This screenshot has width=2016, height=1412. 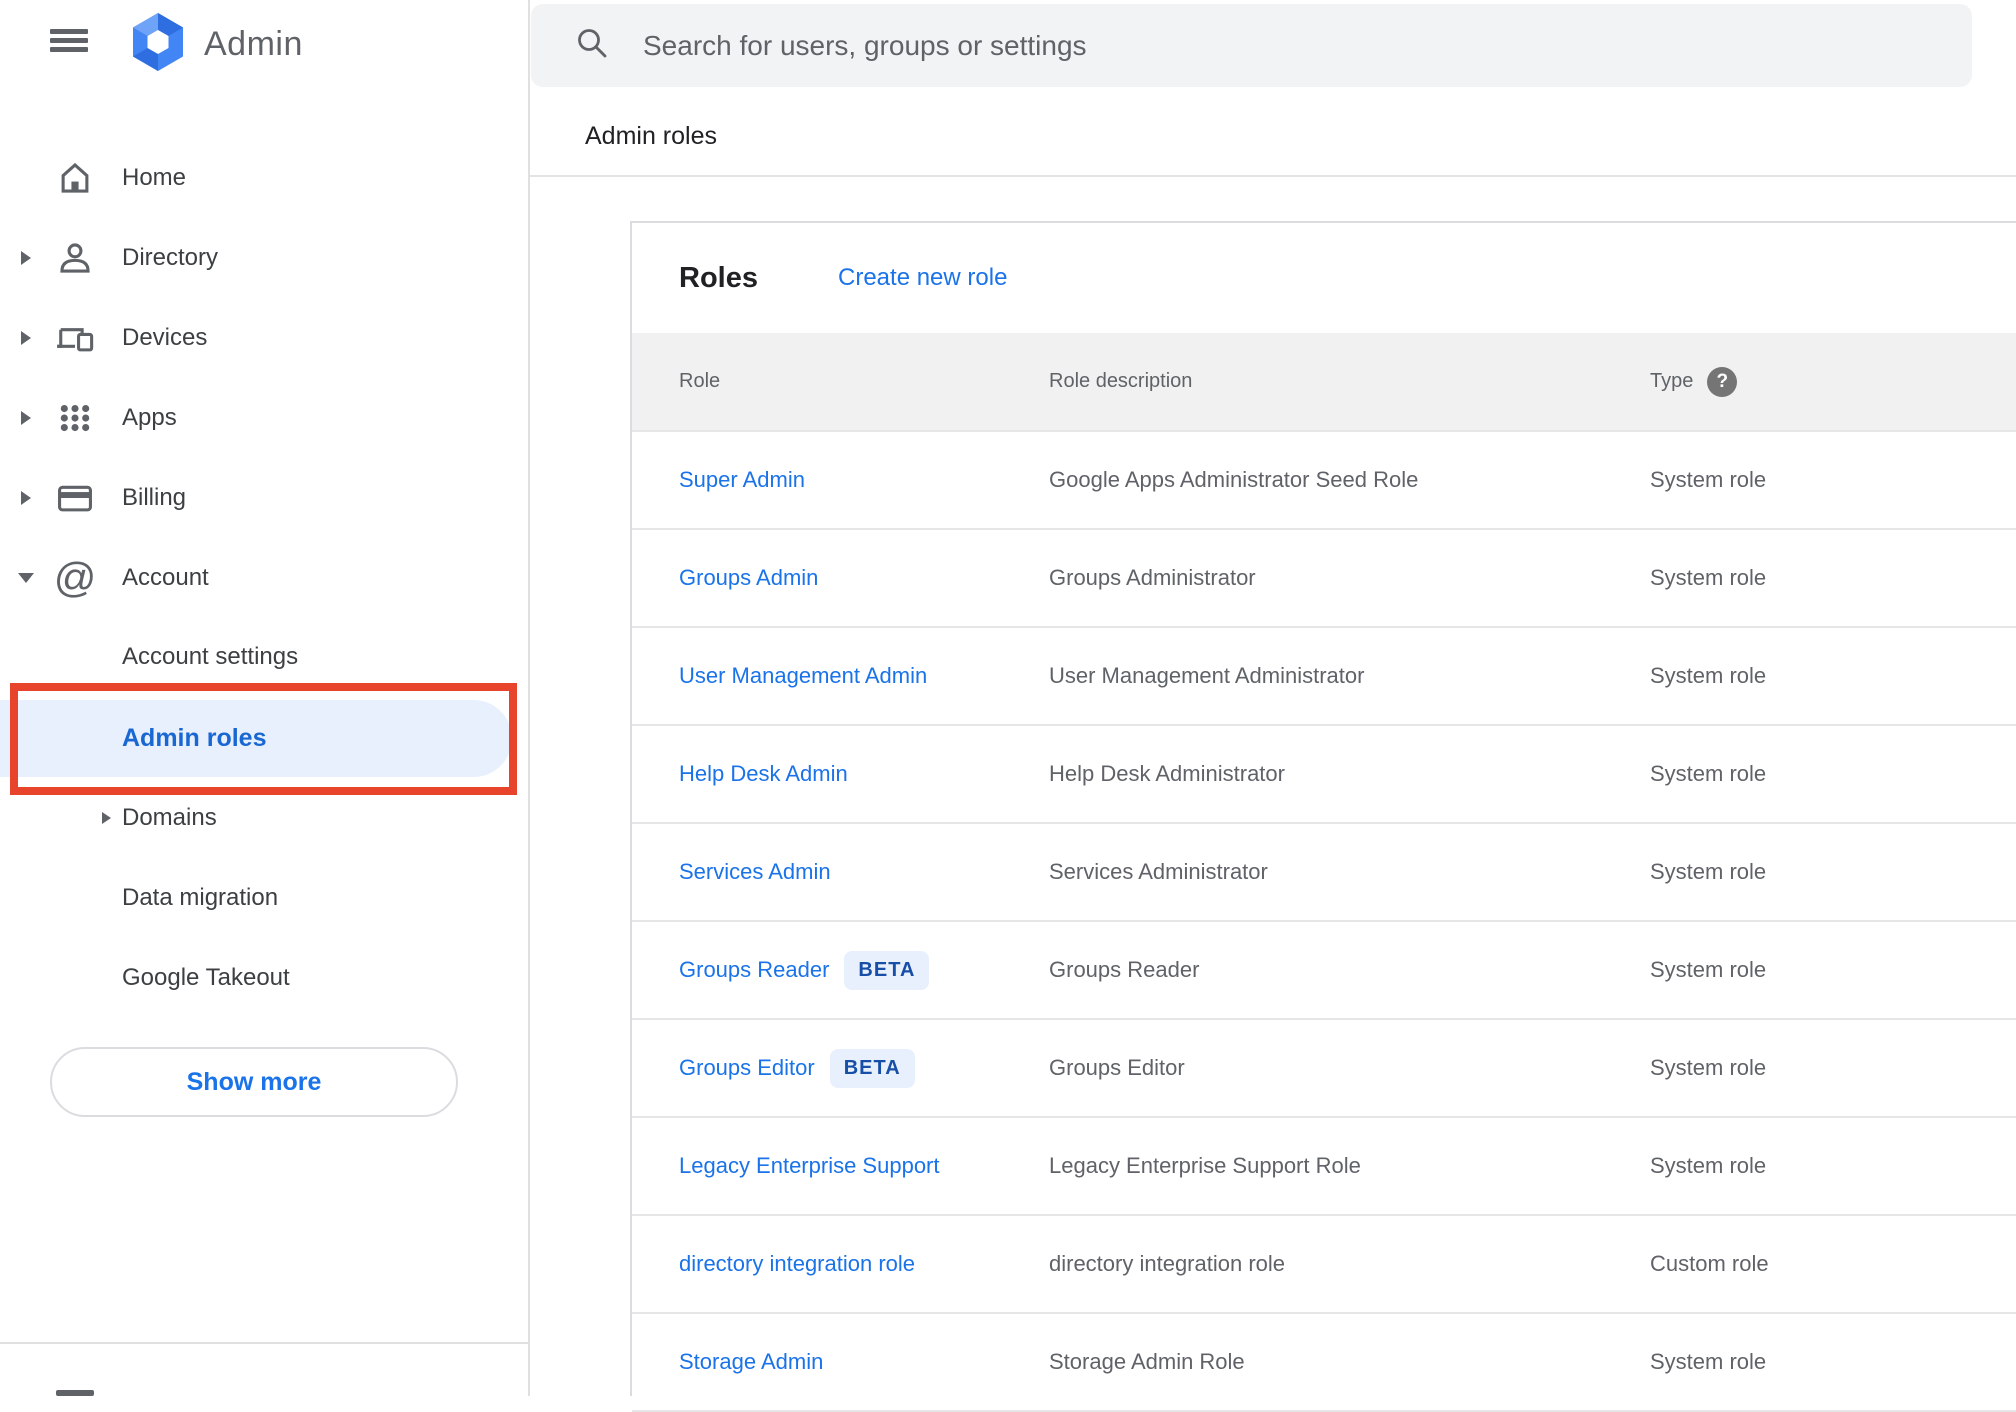 I want to click on divider, so click(x=1273, y=176).